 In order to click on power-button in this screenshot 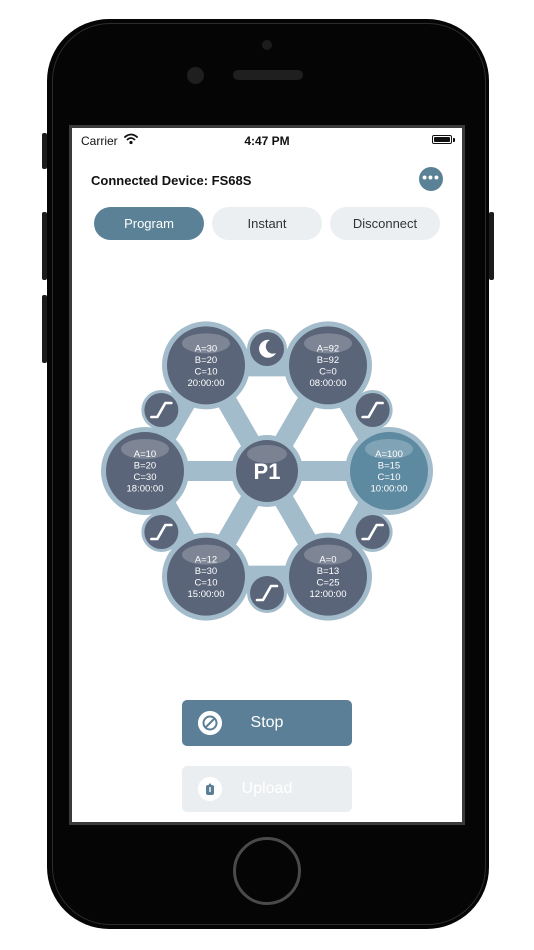, I will do `click(491, 246)`.